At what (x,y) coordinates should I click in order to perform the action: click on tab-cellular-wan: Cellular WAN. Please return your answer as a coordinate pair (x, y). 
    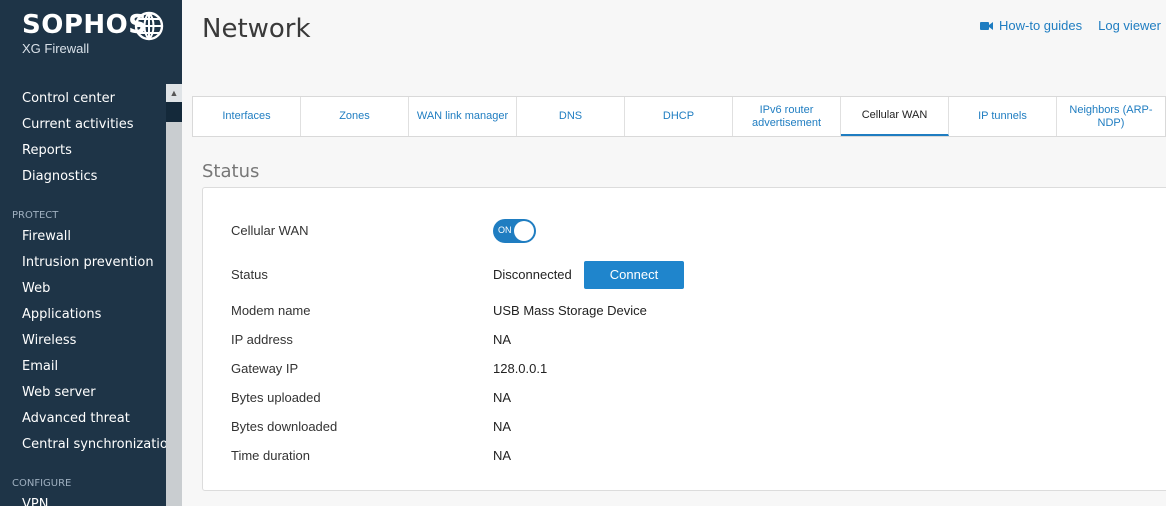
    Looking at the image, I should click on (895, 116).